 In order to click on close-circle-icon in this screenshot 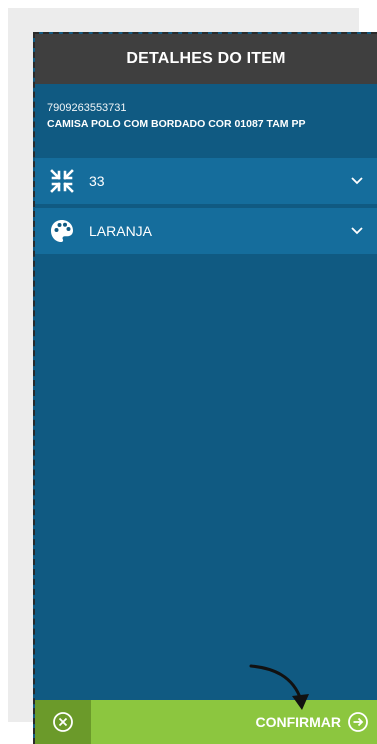, I will do `click(63, 722)`.